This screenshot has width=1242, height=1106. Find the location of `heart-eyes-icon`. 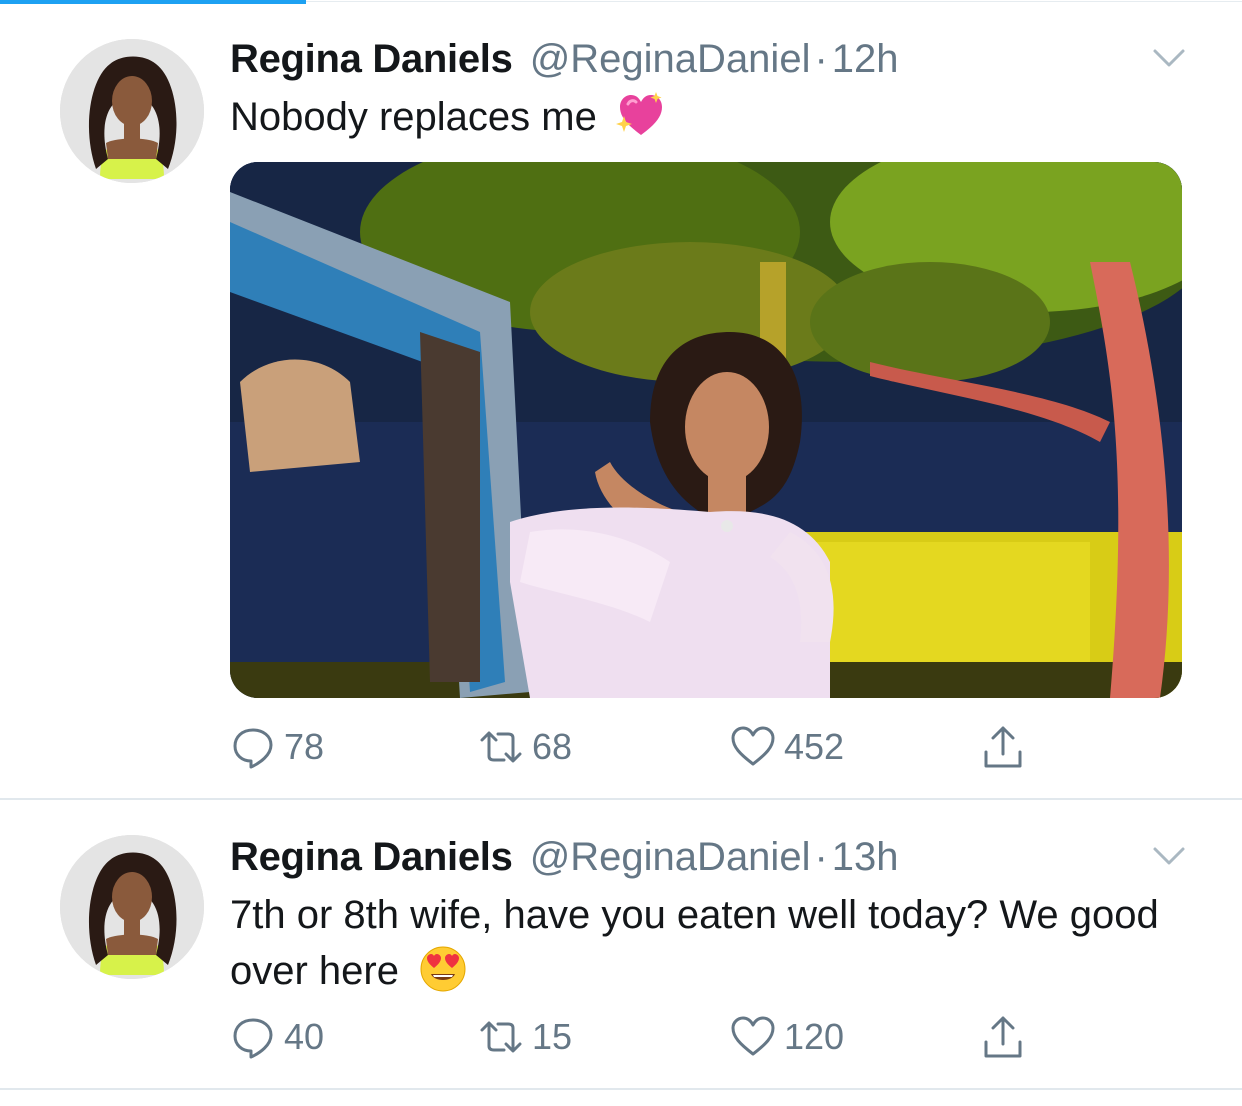

heart-eyes-icon is located at coordinates (443, 969).